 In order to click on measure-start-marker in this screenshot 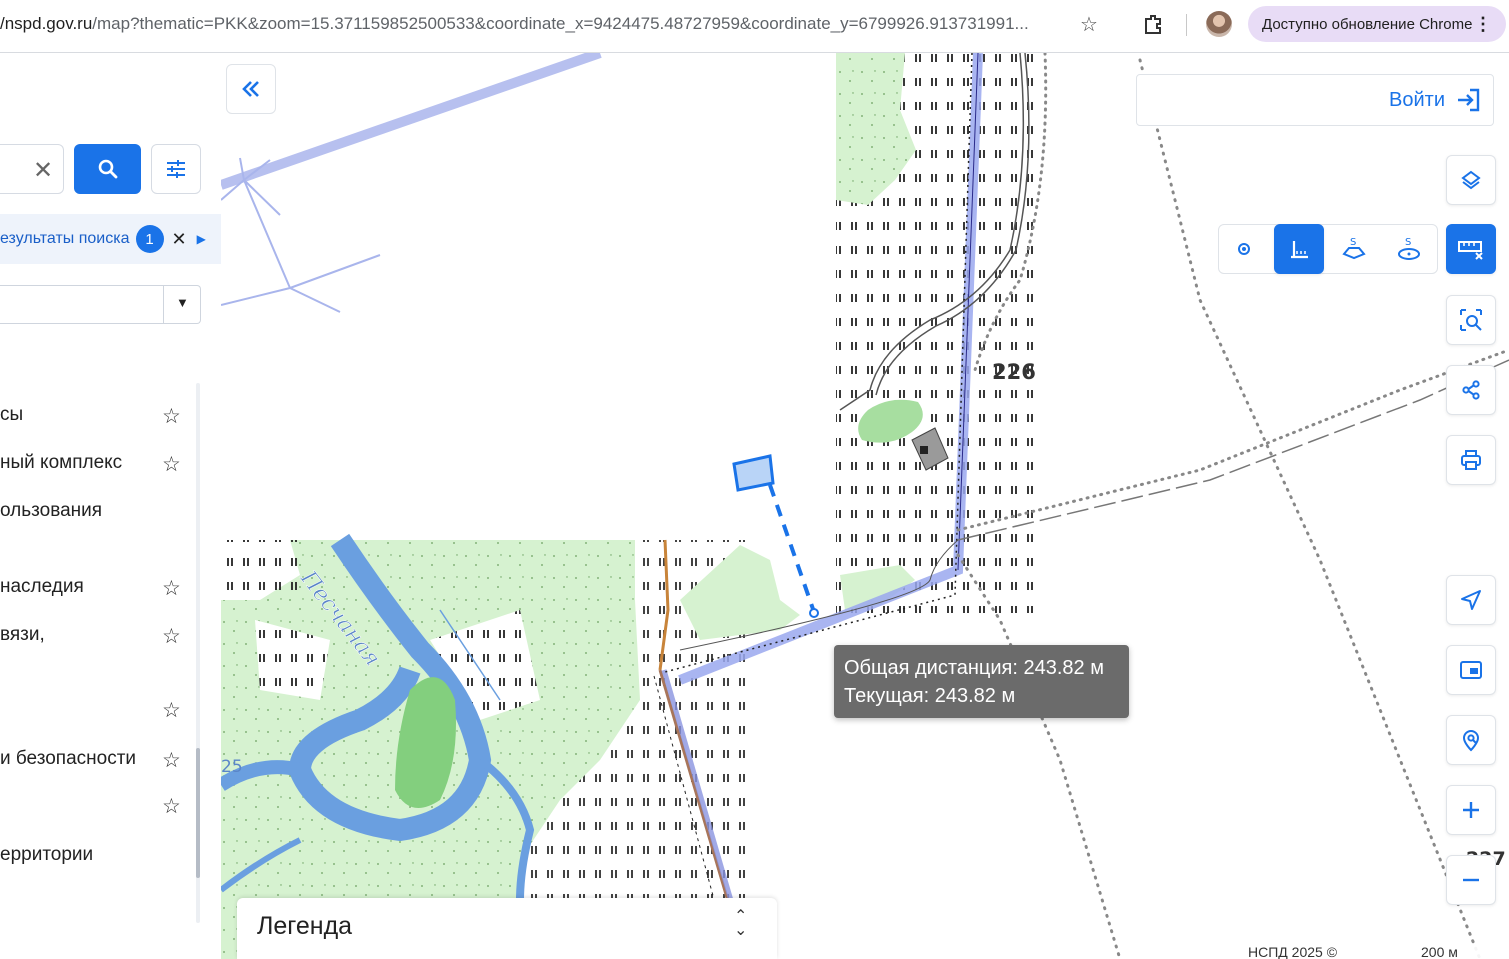, I will do `click(753, 473)`.